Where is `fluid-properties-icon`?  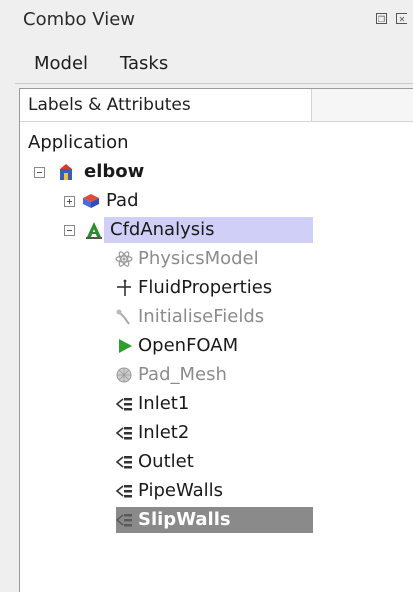
fluid-properties-icon is located at coordinates (124, 287).